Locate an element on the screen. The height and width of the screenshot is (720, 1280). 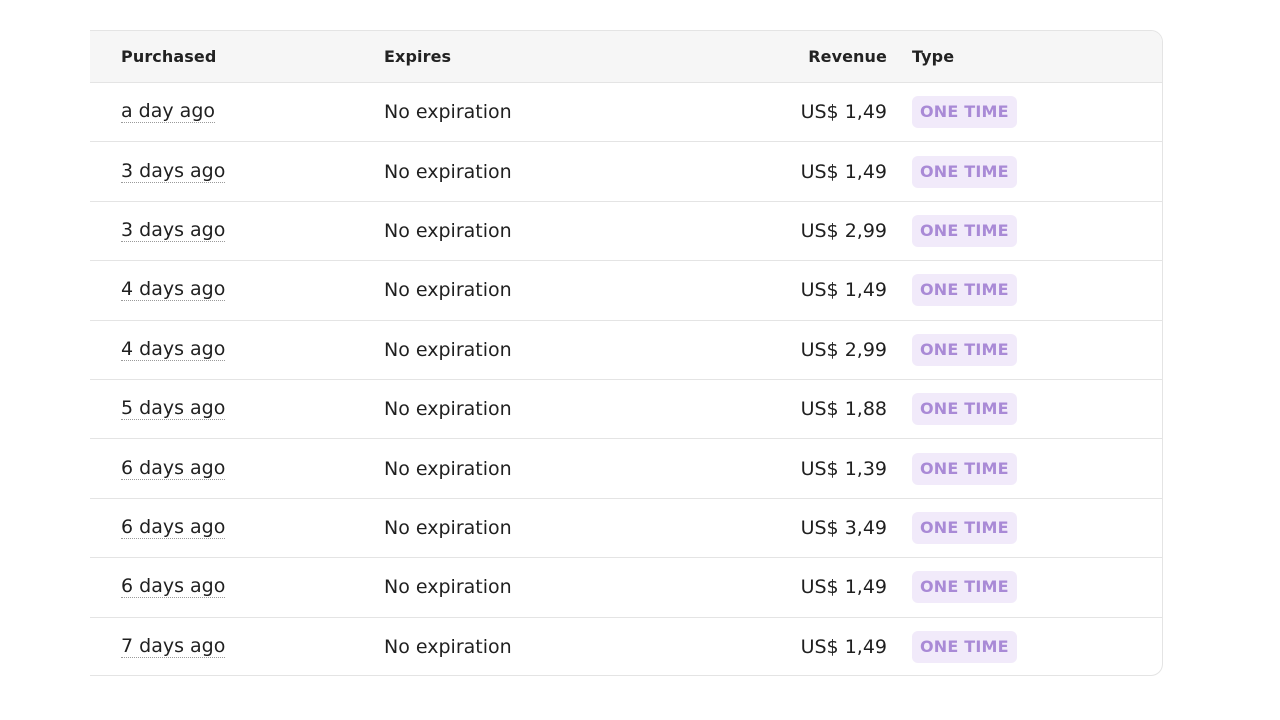
table-row: 7 days ago No expiration US$ 1,49 ONE TIME is located at coordinates (626, 646).